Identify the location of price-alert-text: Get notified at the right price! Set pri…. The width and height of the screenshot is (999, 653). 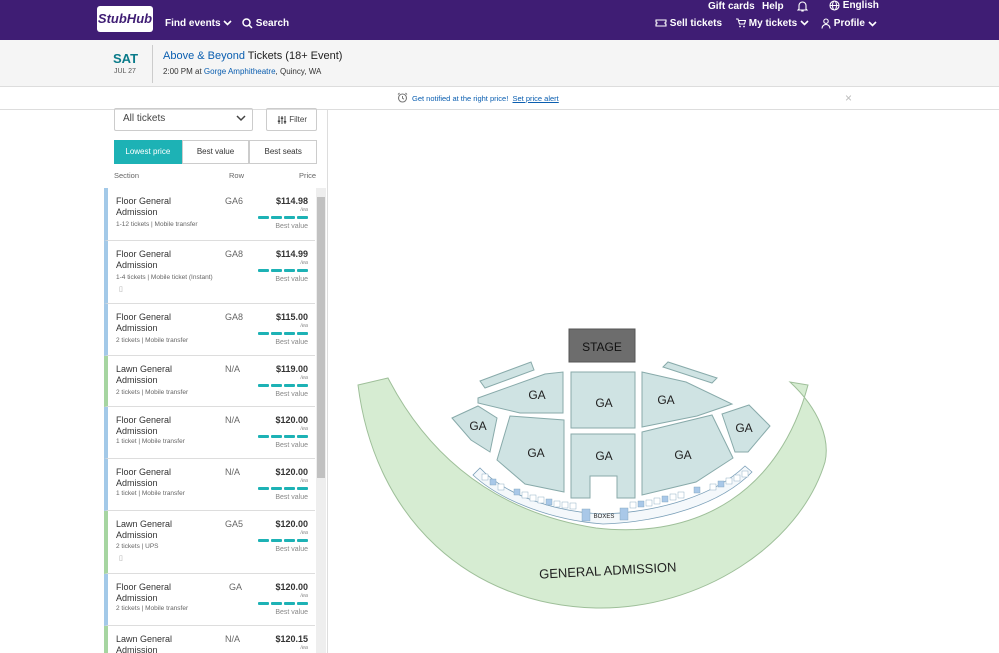
(485, 98).